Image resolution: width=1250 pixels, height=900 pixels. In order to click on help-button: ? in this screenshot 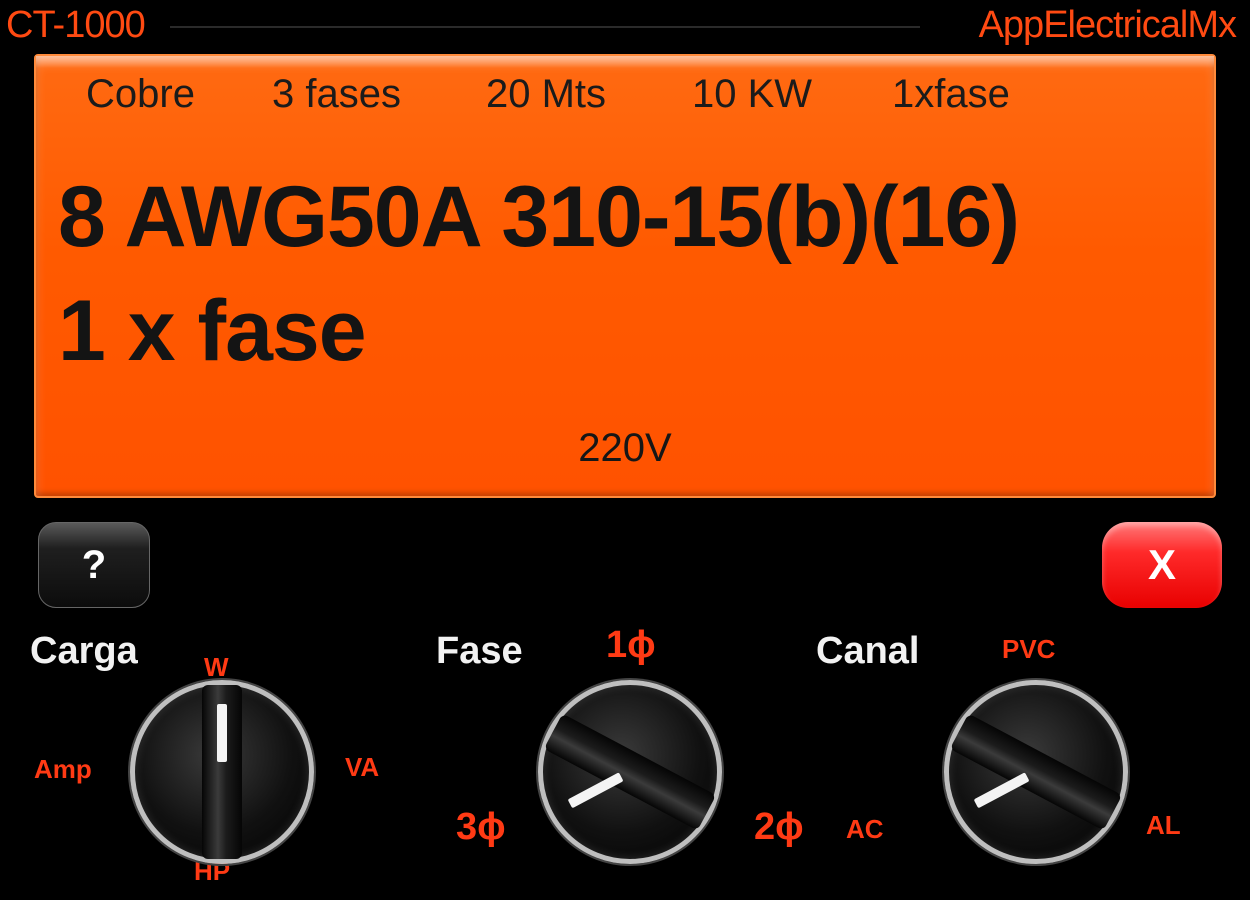, I will do `click(94, 565)`.